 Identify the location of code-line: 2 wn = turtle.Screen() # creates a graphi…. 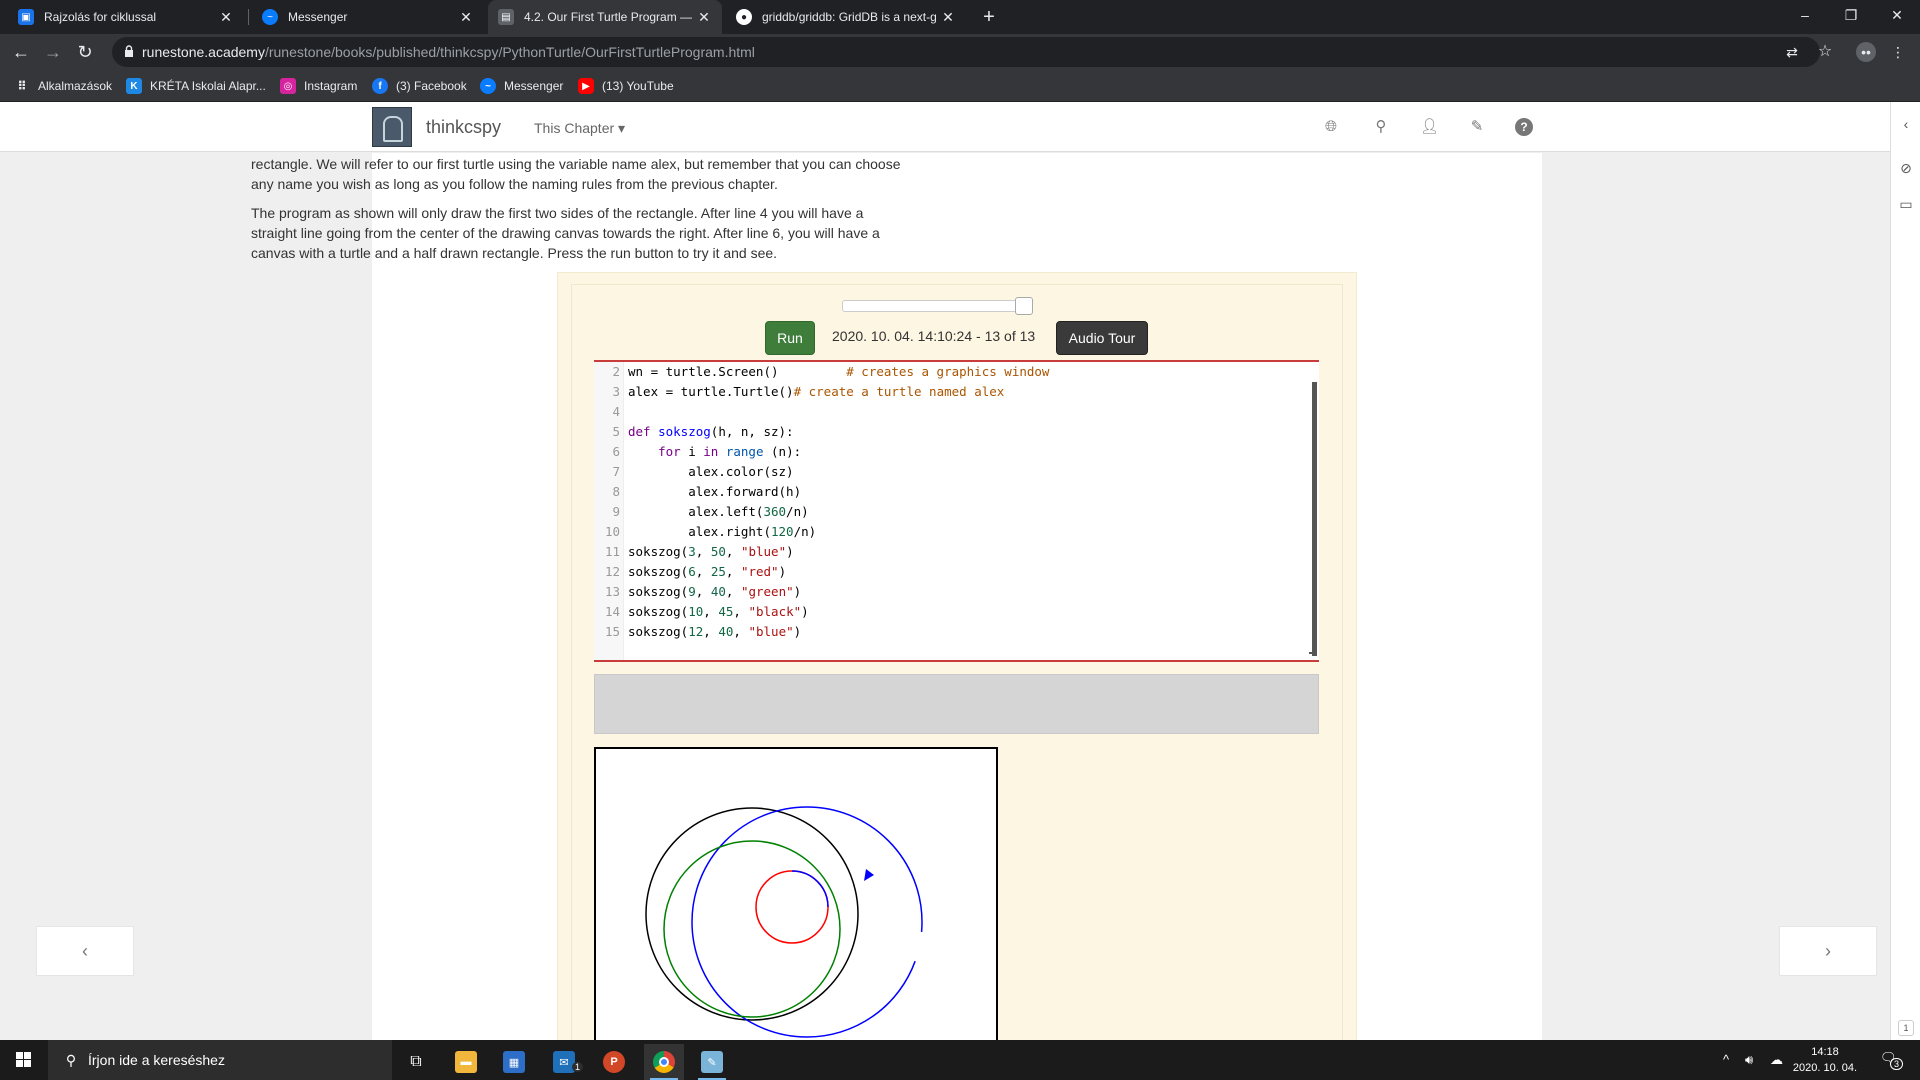
(949, 372).